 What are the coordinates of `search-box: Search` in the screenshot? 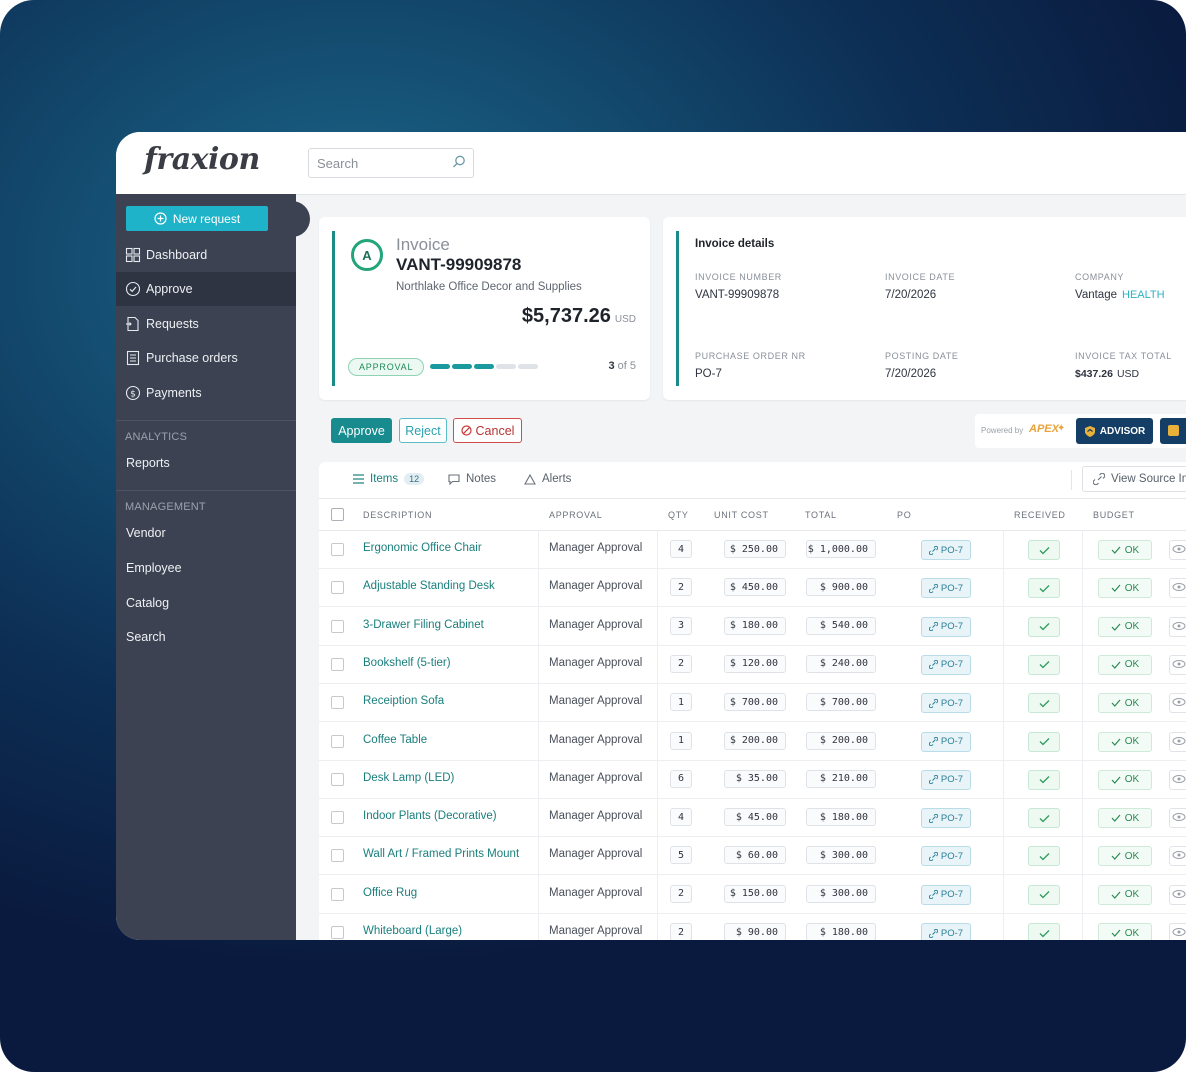 It's located at (391, 163).